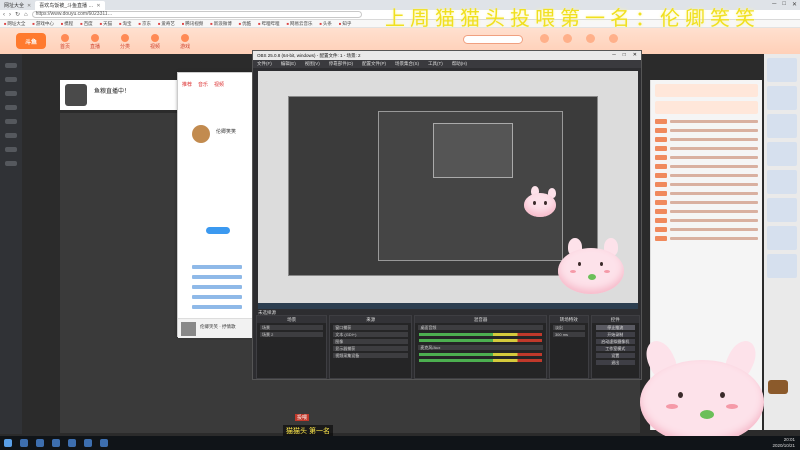  I want to click on virtual-camera-button: 启动虚拟摄像机, so click(615, 341).